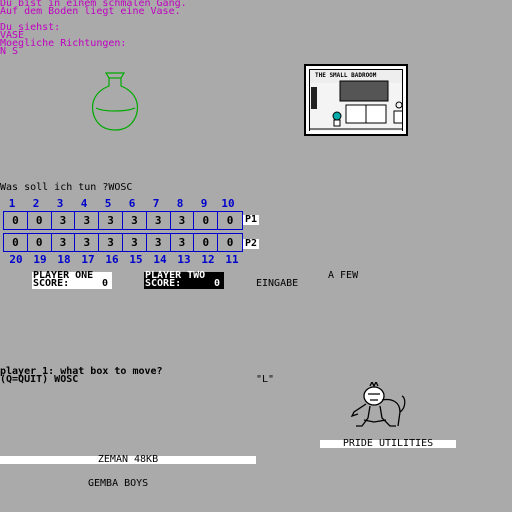  What do you see at coordinates (136, 259) in the screenshot?
I see `pit-number: 15` at bounding box center [136, 259].